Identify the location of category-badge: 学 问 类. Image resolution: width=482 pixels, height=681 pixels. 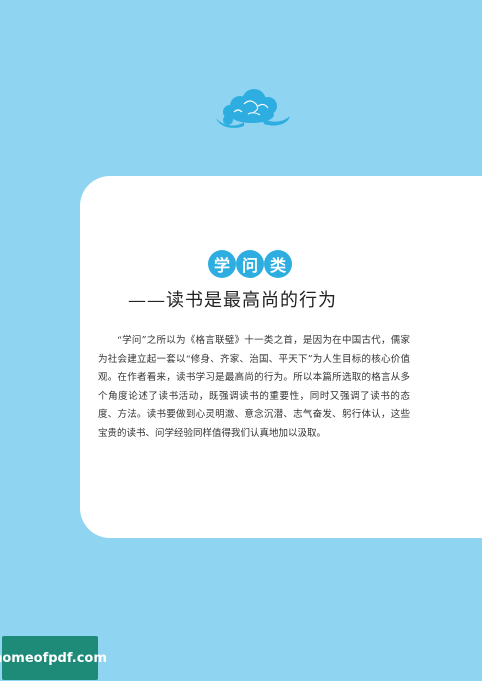
(250, 265).